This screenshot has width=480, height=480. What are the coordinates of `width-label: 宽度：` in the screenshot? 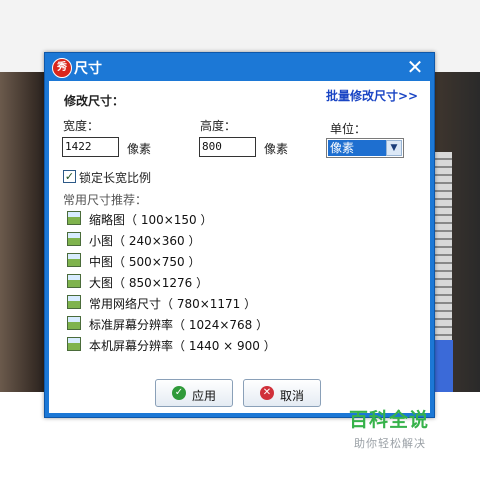 It's located at (81, 126).